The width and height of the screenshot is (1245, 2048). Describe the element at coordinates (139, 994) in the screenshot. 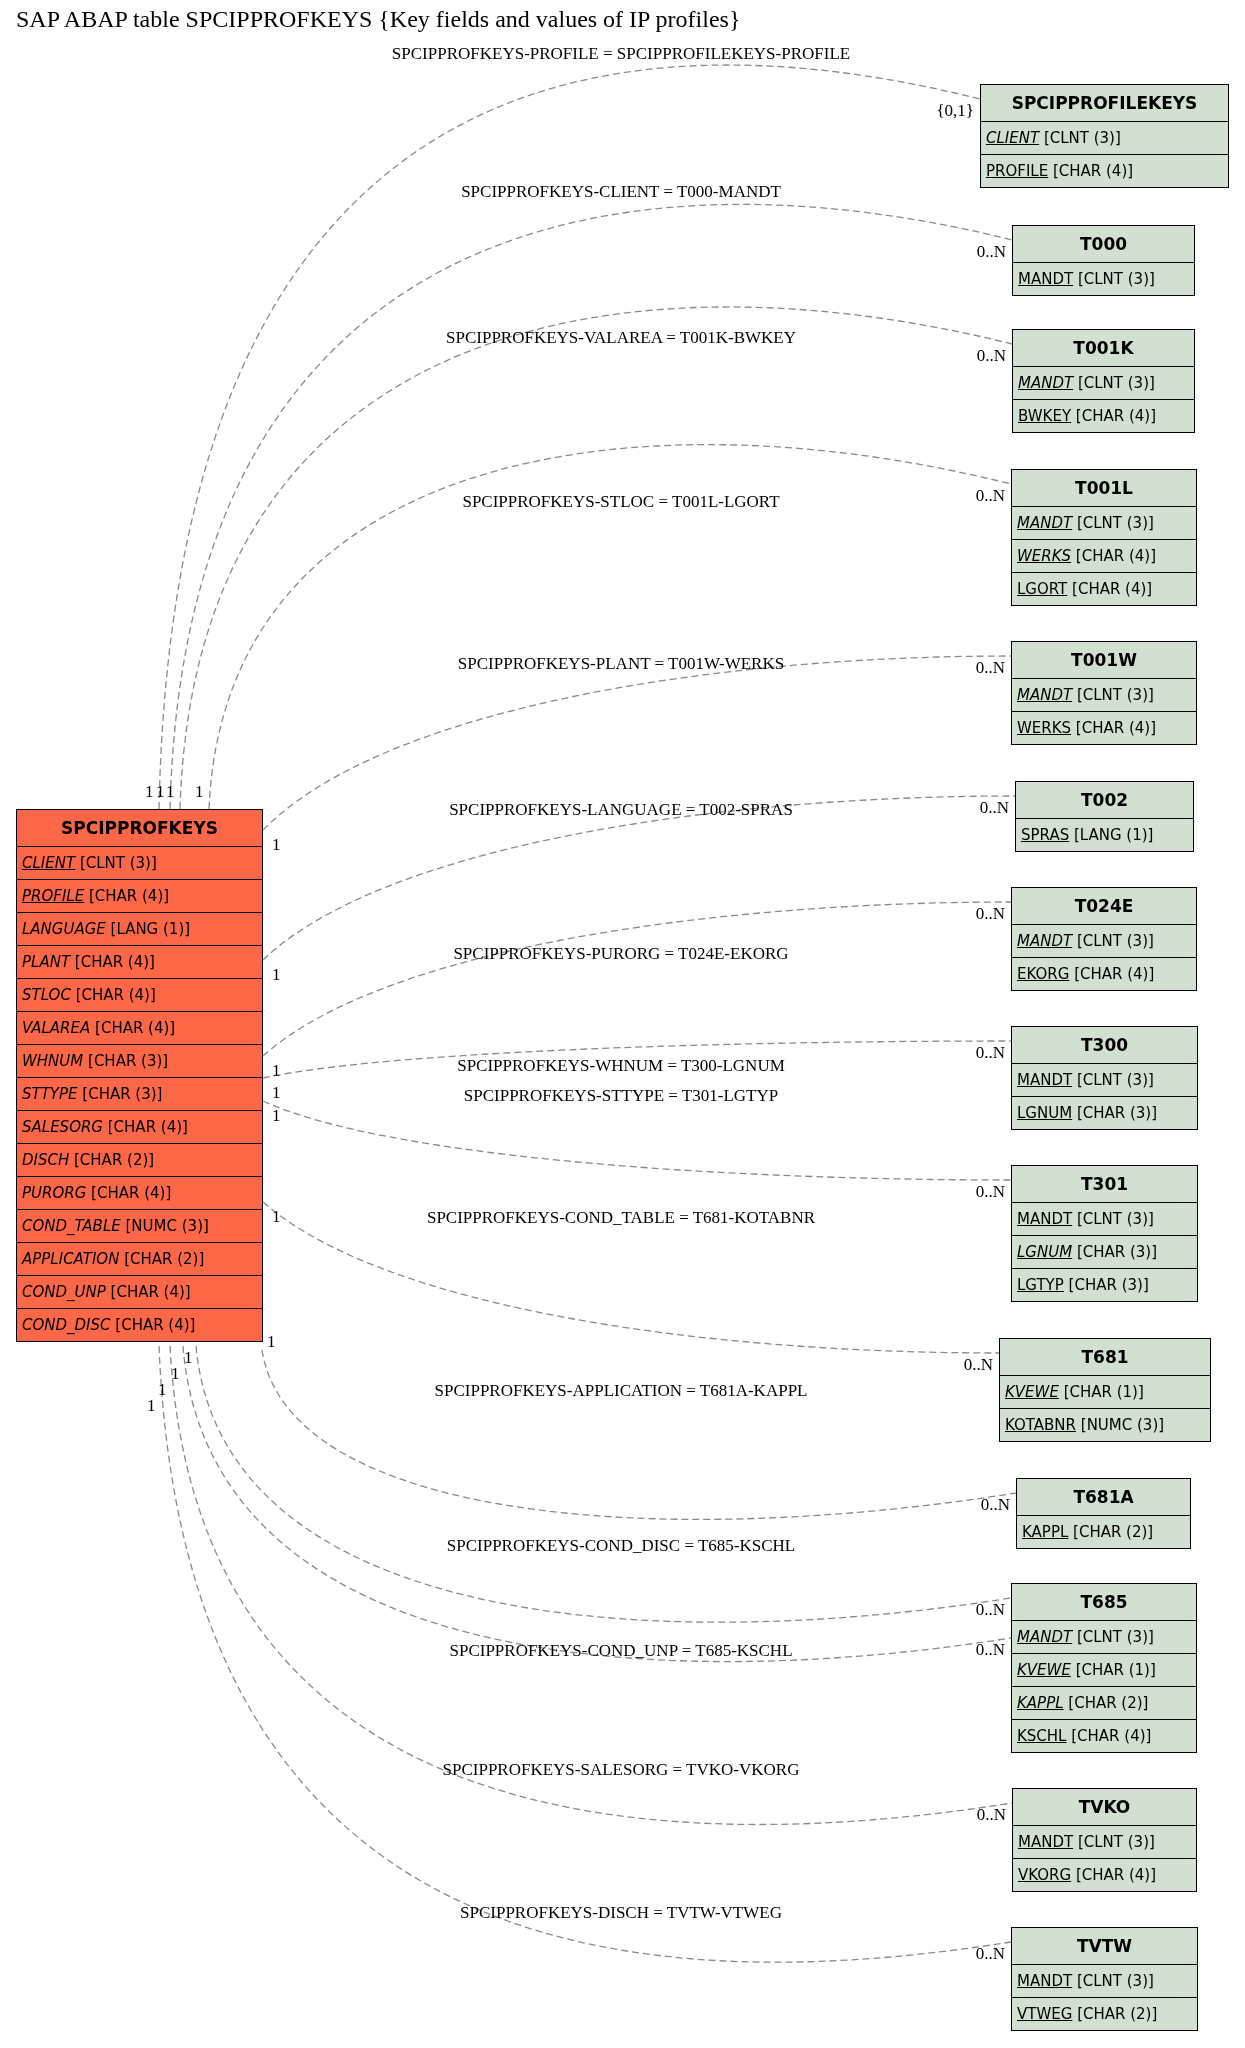

I see `table-field: STLOC [CHAR (4)]` at that location.